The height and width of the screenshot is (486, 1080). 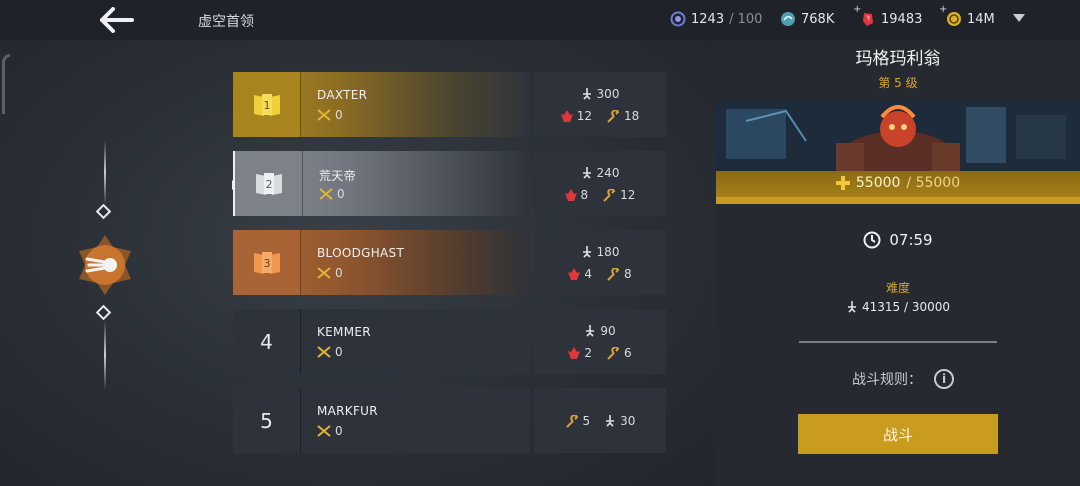 What do you see at coordinates (600, 104) in the screenshot?
I see `player-stats: 300 12 18` at bounding box center [600, 104].